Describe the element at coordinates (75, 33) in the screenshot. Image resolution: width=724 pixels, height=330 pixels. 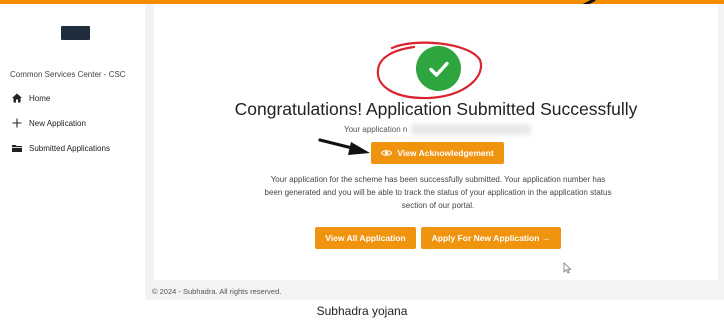
I see `logo` at that location.